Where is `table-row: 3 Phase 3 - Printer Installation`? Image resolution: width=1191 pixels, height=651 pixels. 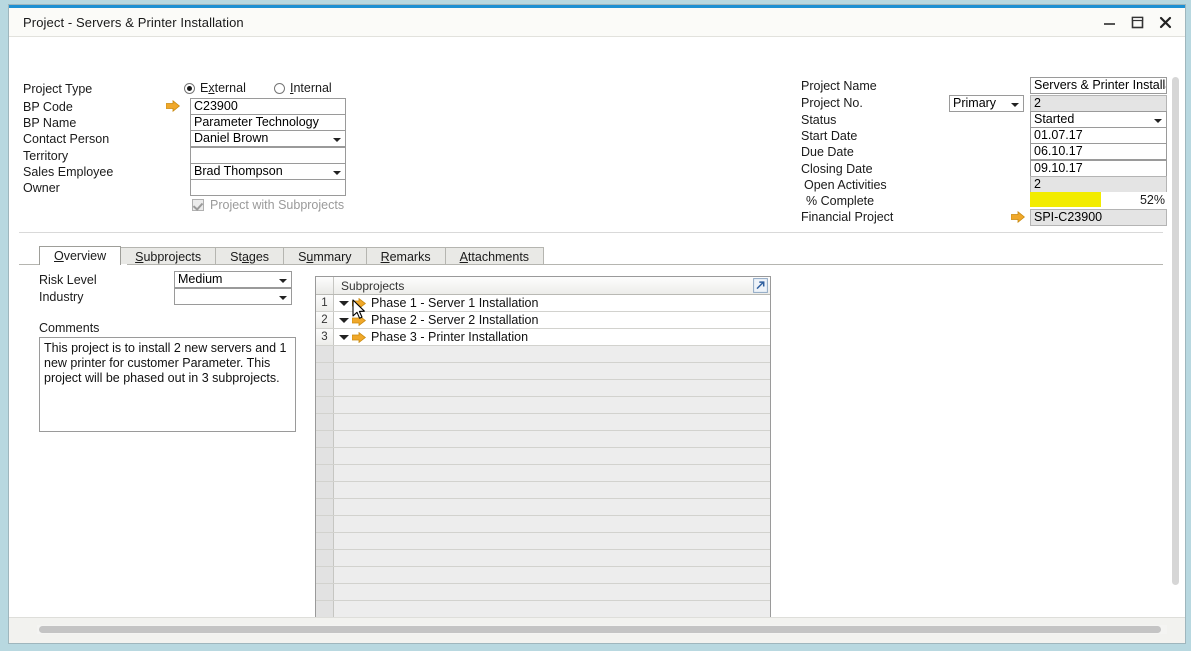
table-row: 3 Phase 3 - Printer Installation is located at coordinates (543, 337).